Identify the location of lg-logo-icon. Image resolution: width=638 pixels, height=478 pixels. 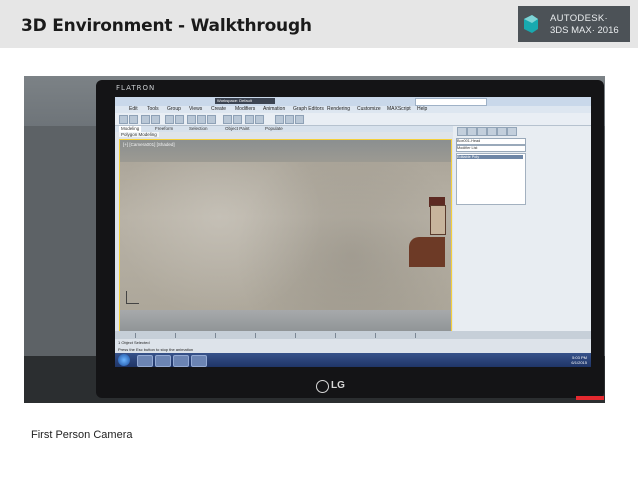
(322, 386).